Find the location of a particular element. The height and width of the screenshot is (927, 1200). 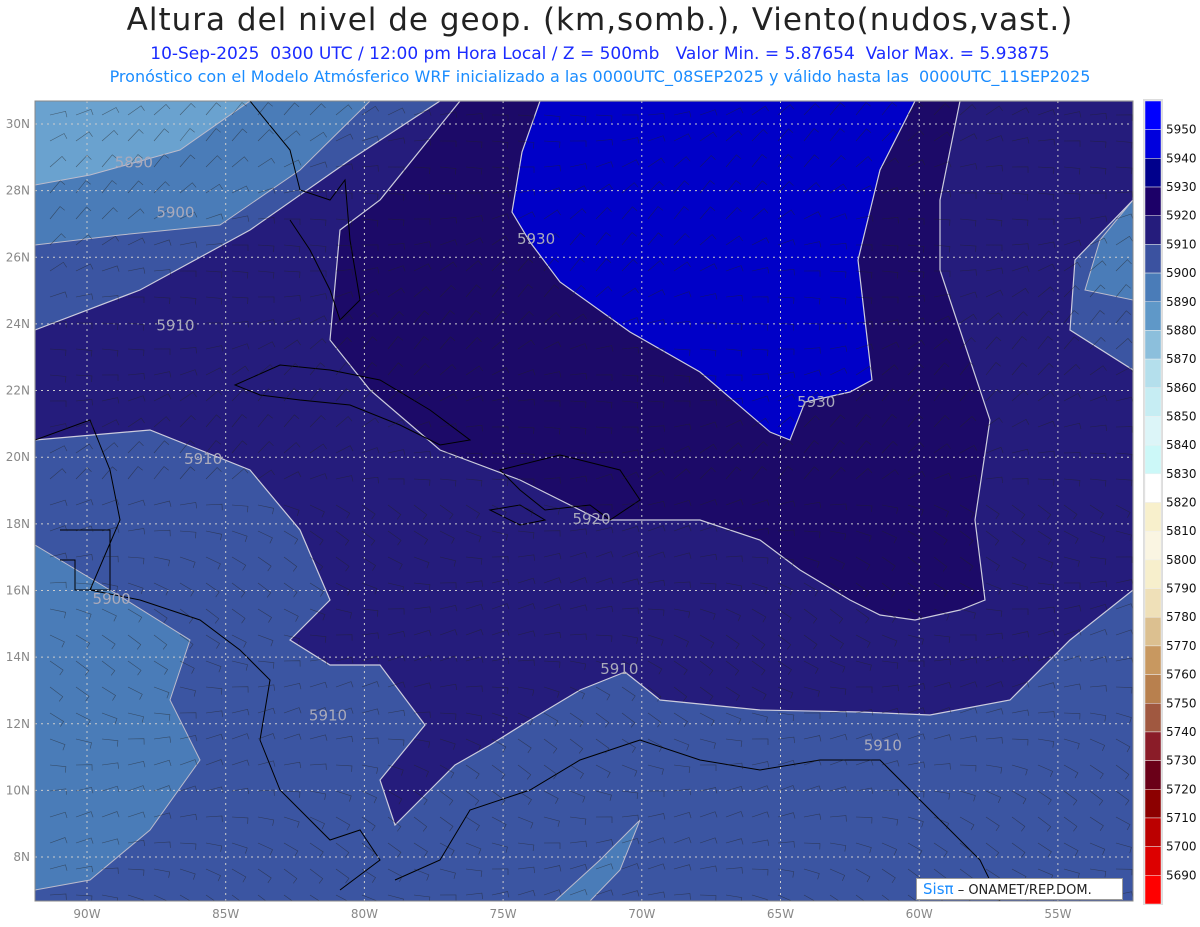

colorbar-label: 5850 is located at coordinates (1181, 416).